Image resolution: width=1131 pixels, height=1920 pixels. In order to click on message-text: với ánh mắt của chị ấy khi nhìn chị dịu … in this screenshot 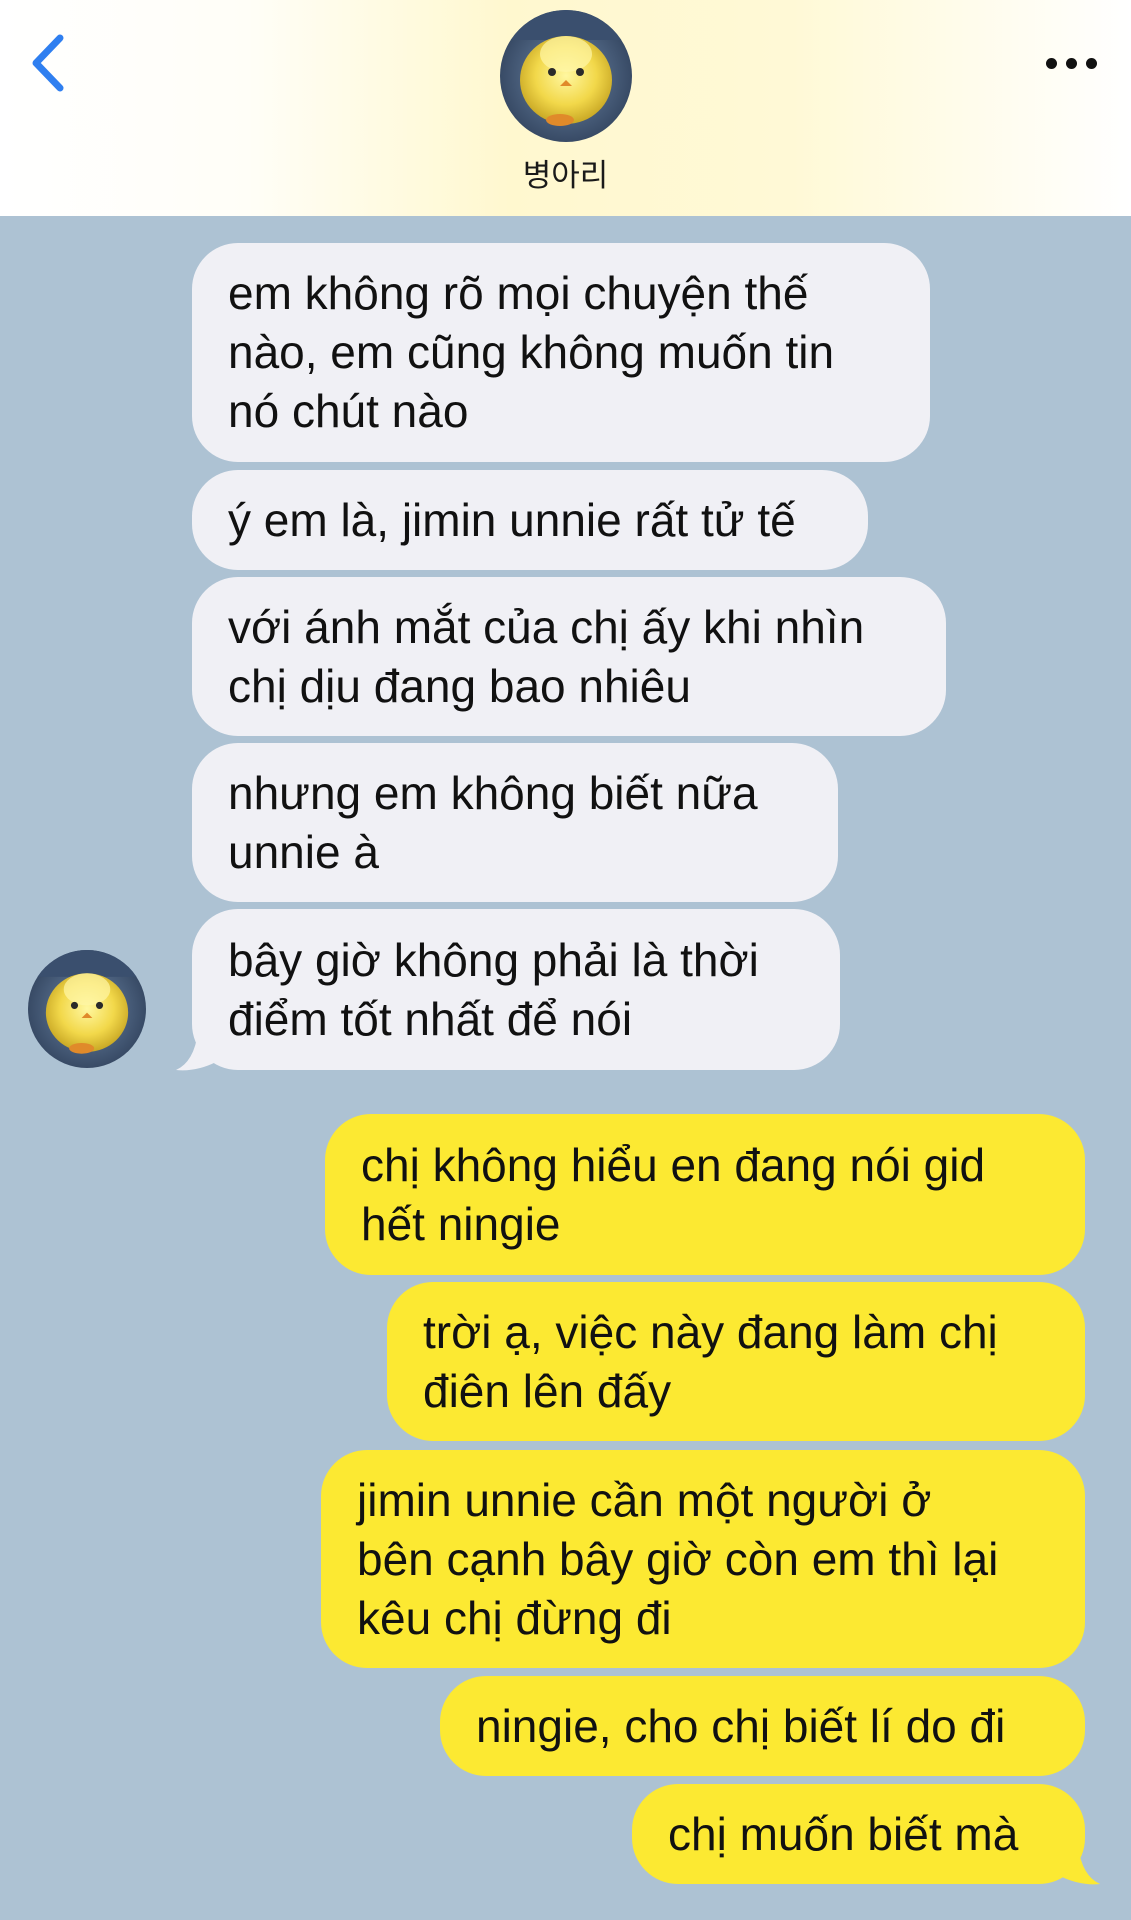, I will do `click(546, 656)`.